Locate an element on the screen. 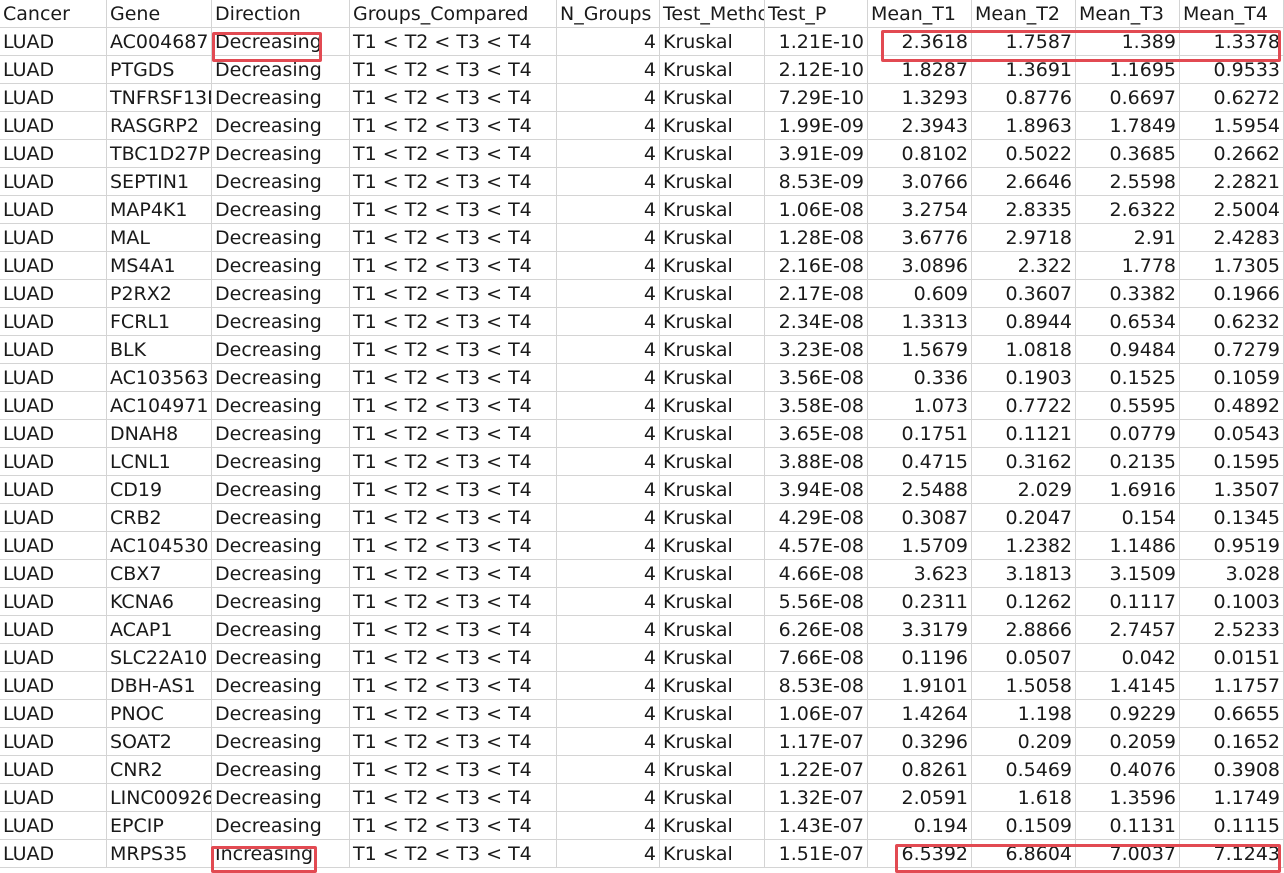  cell-mean-t2: 1.2382 is located at coordinates (1024, 546).